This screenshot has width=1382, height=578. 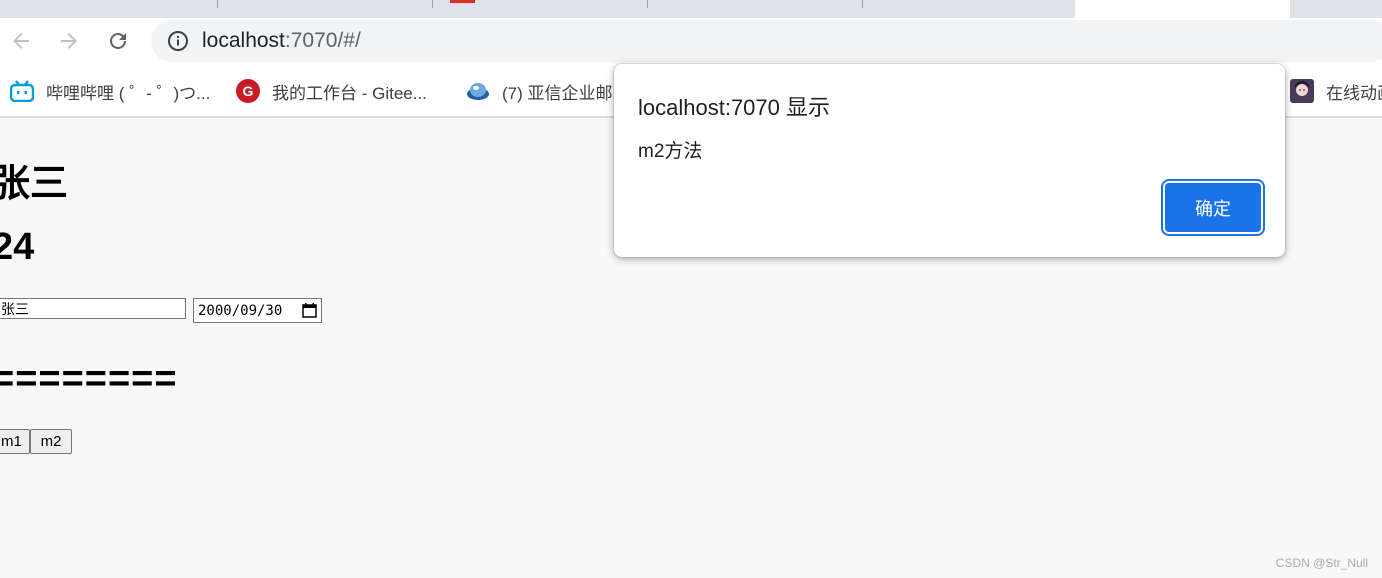 I want to click on bookmark-anime: 在线动画, so click(x=1336, y=91).